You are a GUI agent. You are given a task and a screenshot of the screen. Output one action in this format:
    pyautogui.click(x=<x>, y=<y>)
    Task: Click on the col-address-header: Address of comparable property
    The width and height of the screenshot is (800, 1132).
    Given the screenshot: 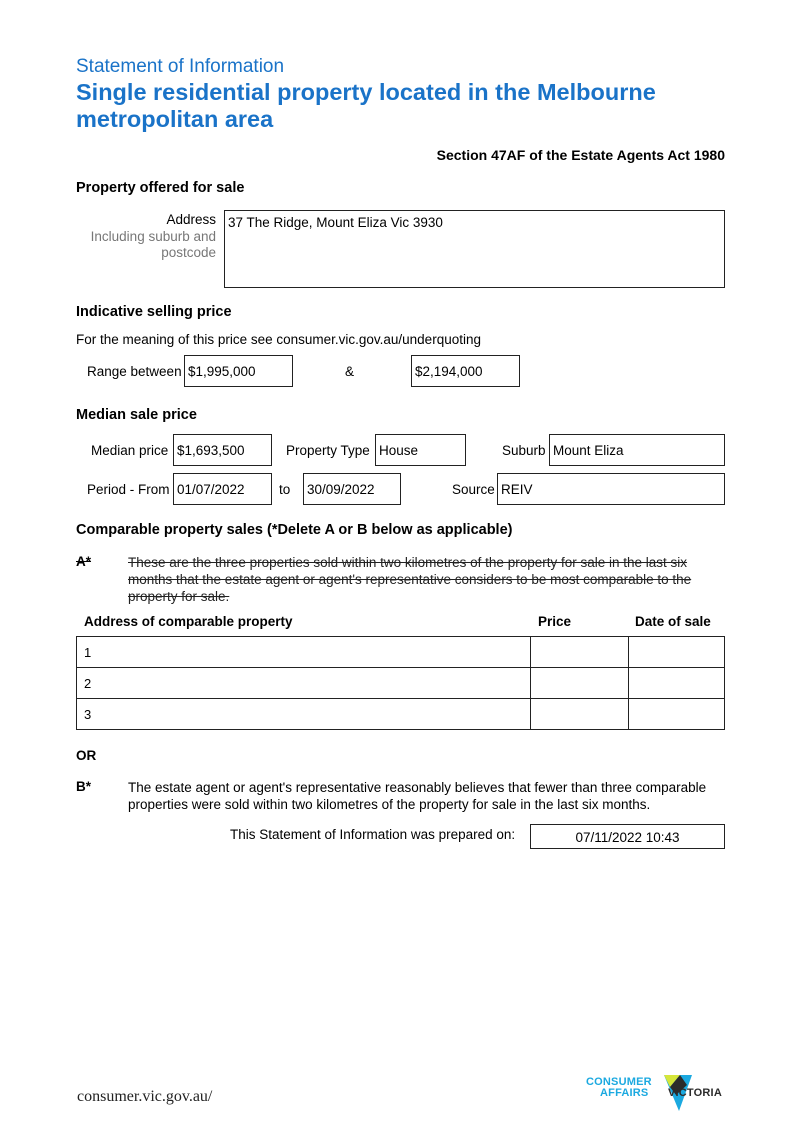 What is the action you would take?
    pyautogui.click(x=188, y=621)
    